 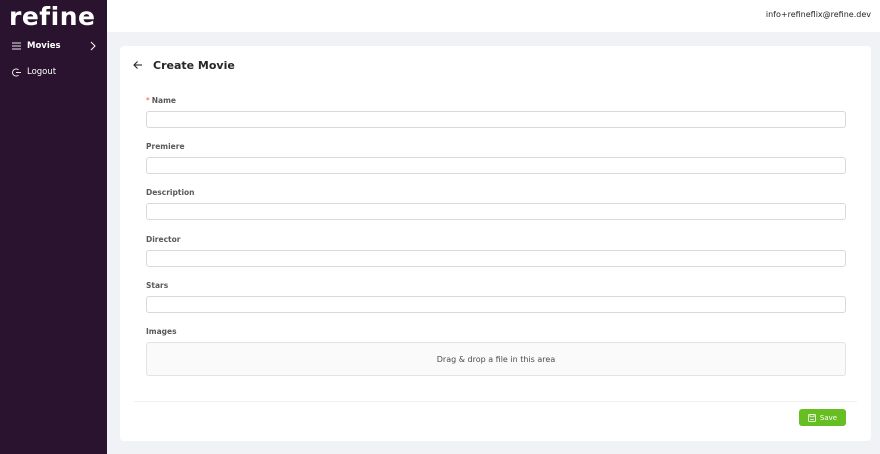 I want to click on list-icon, so click(x=16, y=46).